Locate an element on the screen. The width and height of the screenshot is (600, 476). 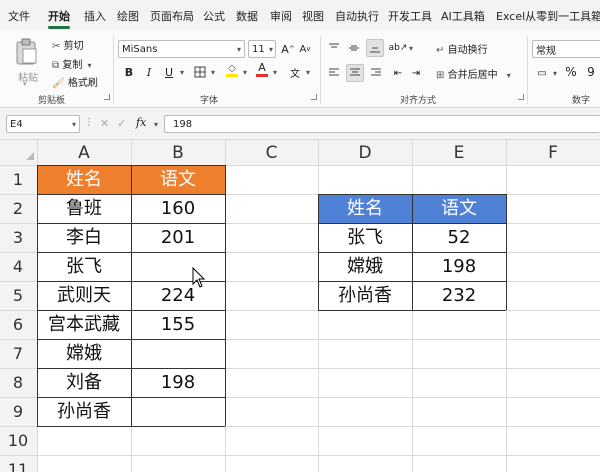
decrease-indent-icon: ⇤ is located at coordinates (398, 73).